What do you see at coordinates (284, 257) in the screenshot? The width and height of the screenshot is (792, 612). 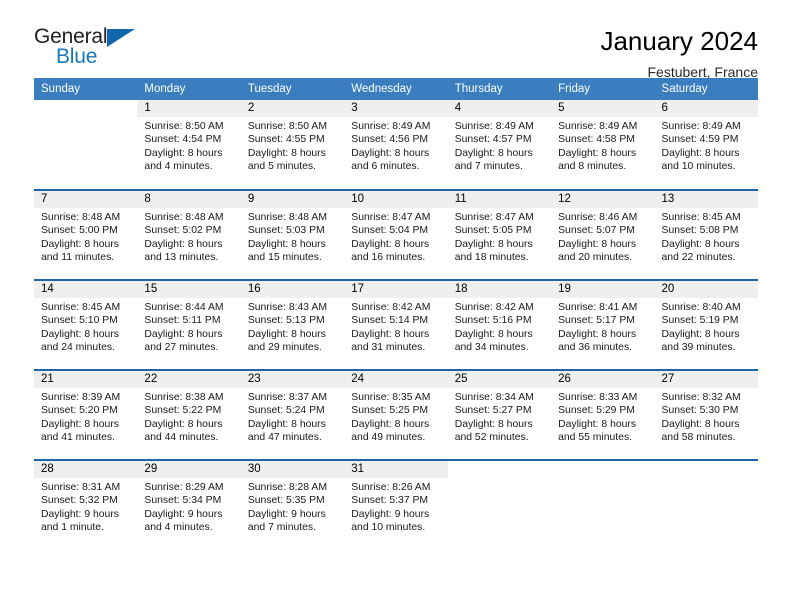 I see `daylight-duration-cont: and 15 minutes.` at bounding box center [284, 257].